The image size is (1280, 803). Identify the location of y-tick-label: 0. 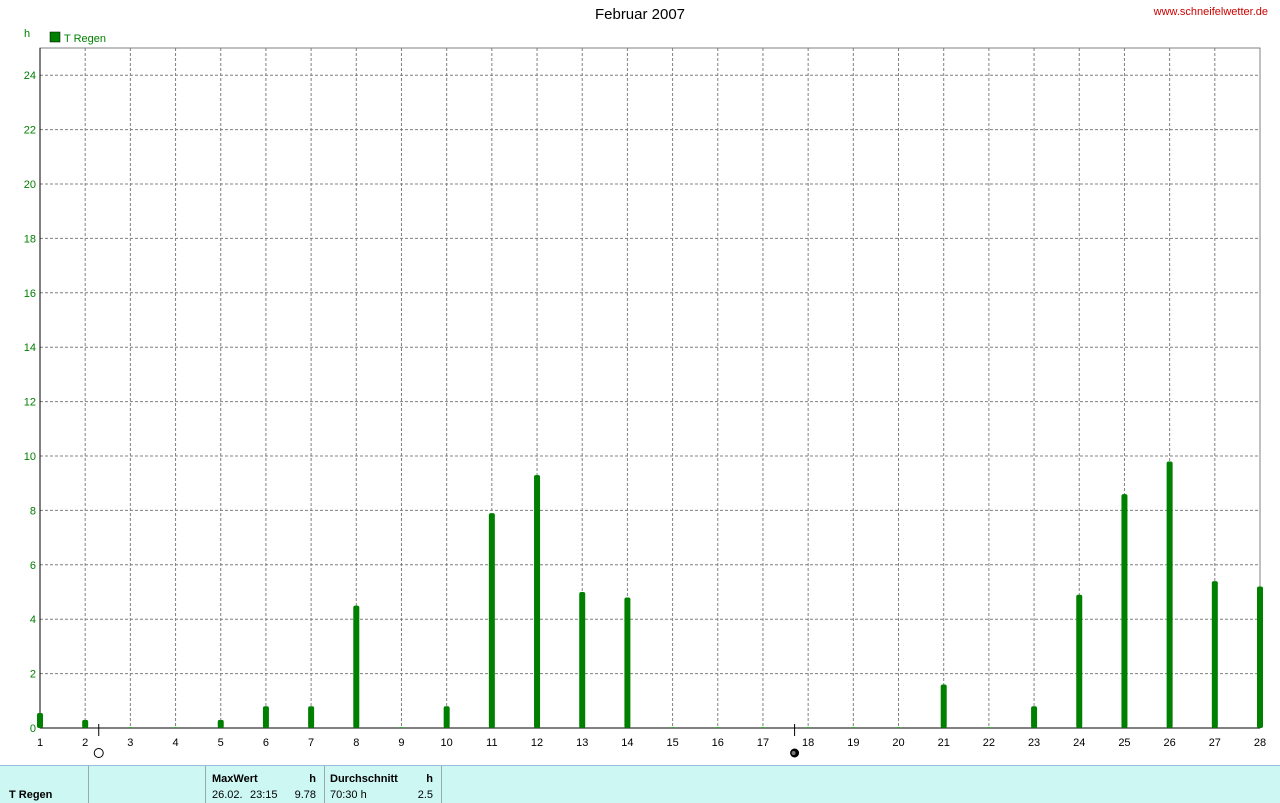
(33, 729).